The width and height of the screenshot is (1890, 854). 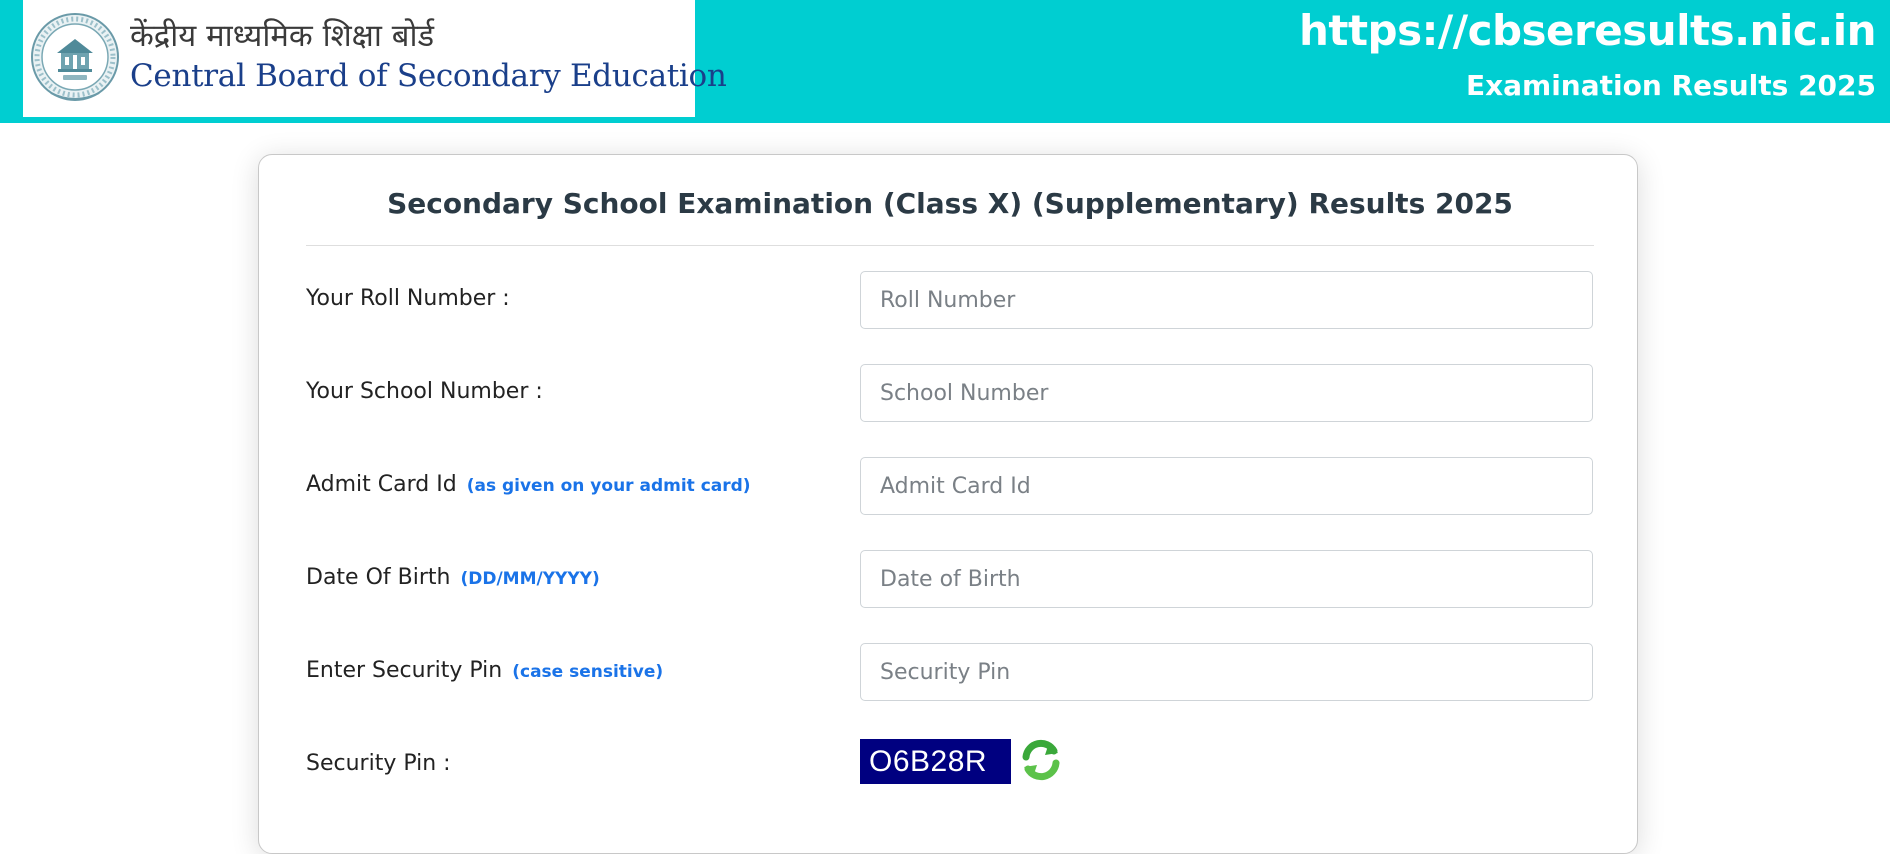 What do you see at coordinates (1041, 760) in the screenshot?
I see `refresh-icon` at bounding box center [1041, 760].